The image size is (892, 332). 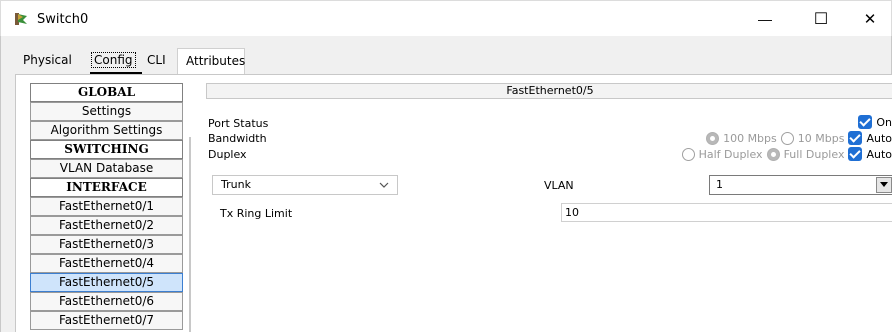 I want to click on bandwidth-options: 100 Mbps 10 Mbps Auto, so click(x=799, y=138).